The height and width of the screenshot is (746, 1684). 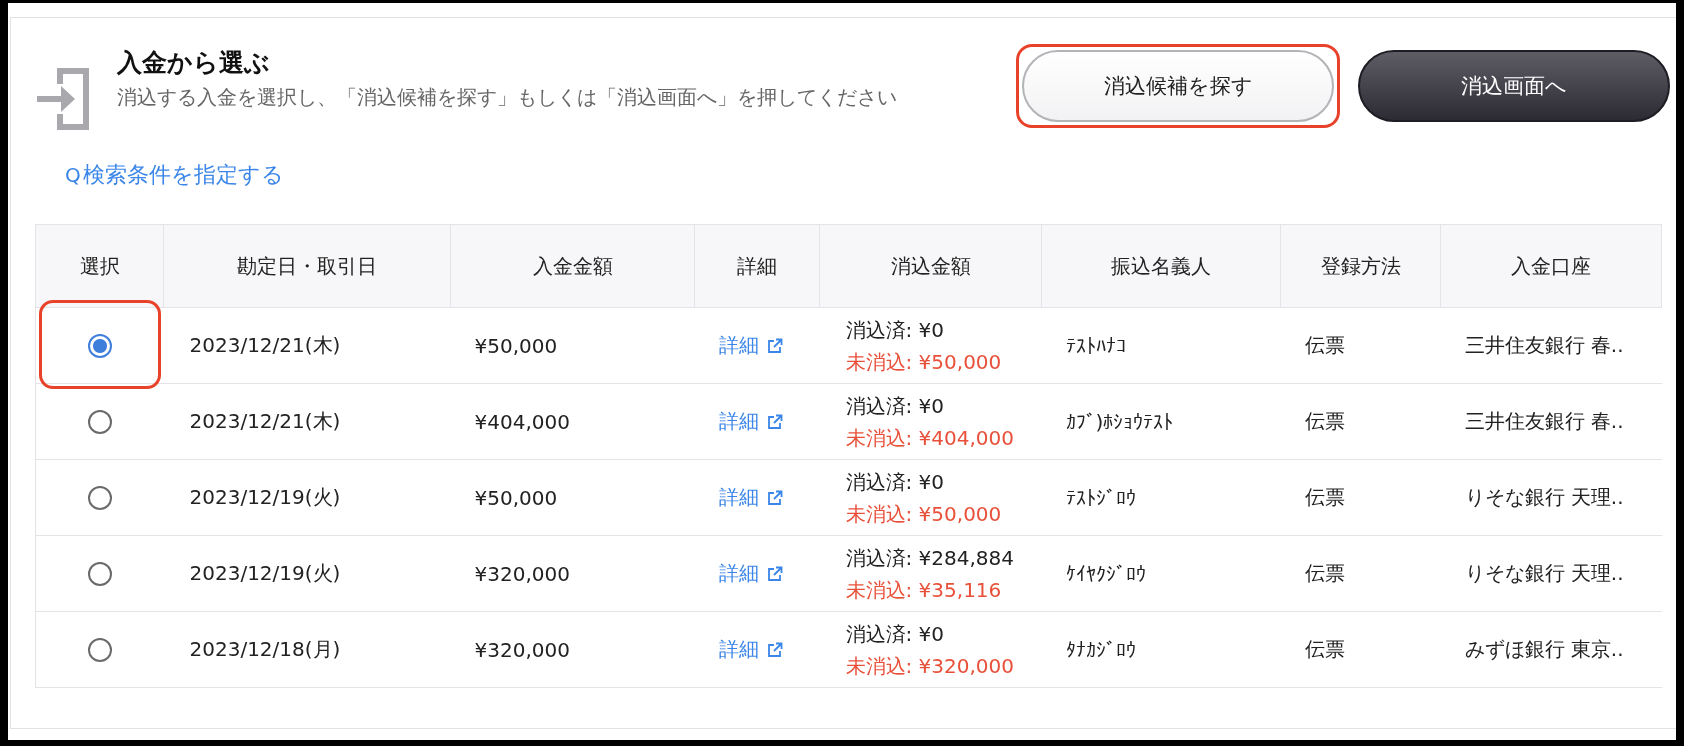 What do you see at coordinates (1551, 266) in the screenshot?
I see `column-header: 入金口座` at bounding box center [1551, 266].